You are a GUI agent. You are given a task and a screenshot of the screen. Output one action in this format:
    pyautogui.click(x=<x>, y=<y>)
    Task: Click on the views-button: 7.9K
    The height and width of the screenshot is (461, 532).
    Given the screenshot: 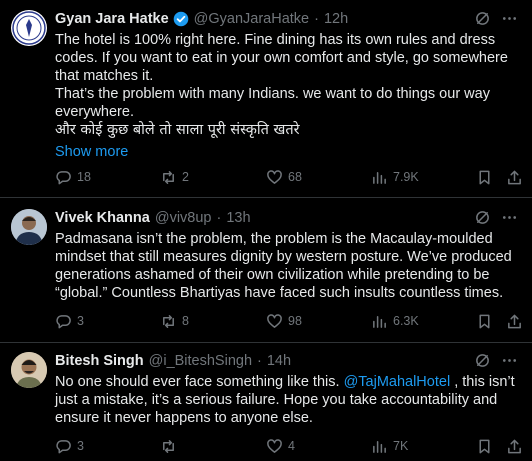 What is the action you would take?
    pyautogui.click(x=395, y=177)
    